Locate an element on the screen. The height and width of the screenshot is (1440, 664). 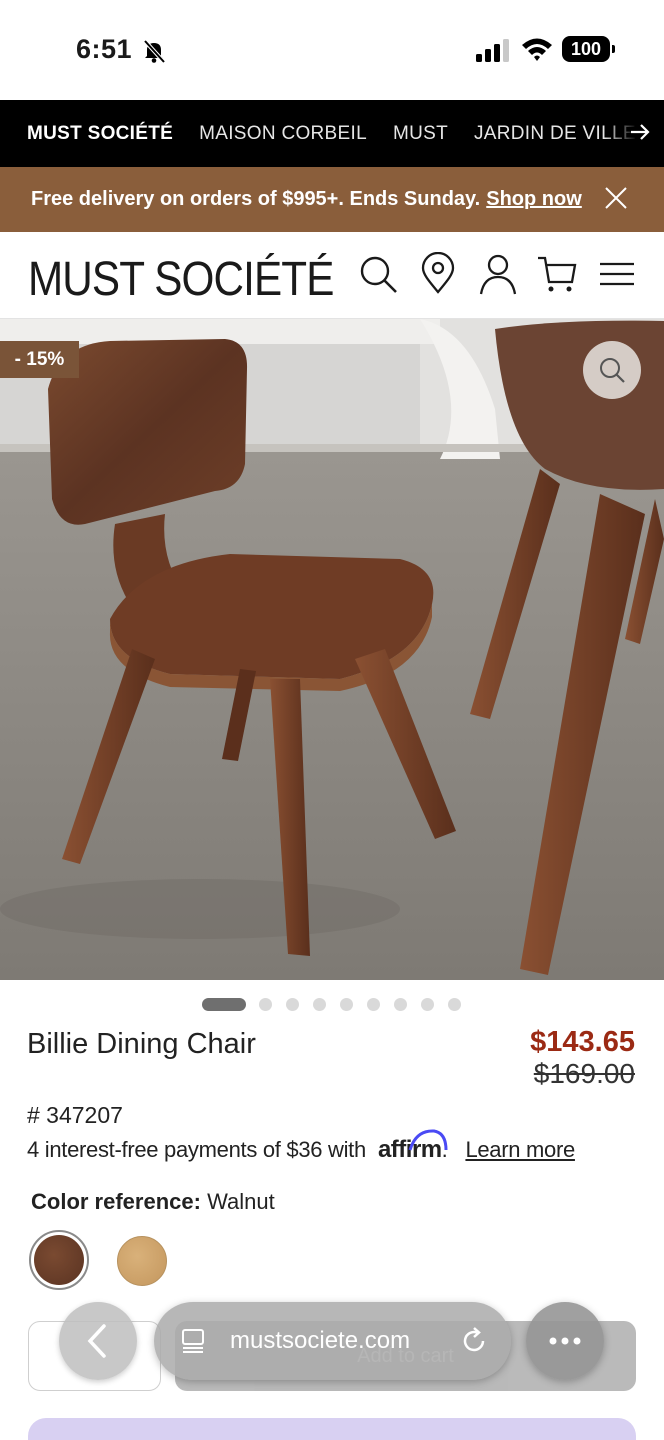
promo-shop-now-link: Shop now is located at coordinates (534, 199).